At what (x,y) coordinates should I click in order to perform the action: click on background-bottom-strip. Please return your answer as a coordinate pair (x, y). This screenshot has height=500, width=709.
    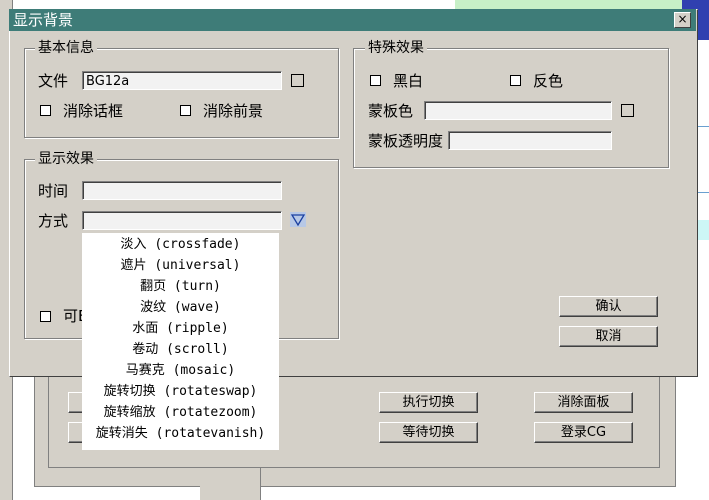
    Looking at the image, I should click on (230, 484).